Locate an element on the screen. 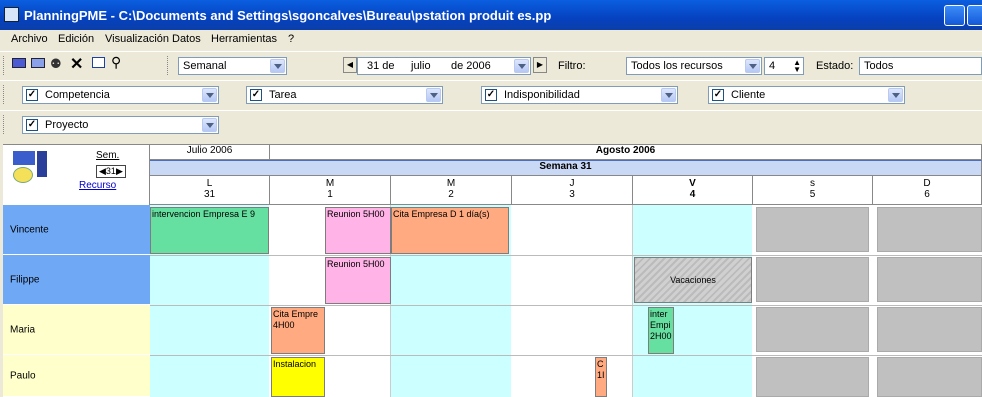 The image size is (982, 397). indisponibilidad-checkbox: ✓ is located at coordinates (491, 95).